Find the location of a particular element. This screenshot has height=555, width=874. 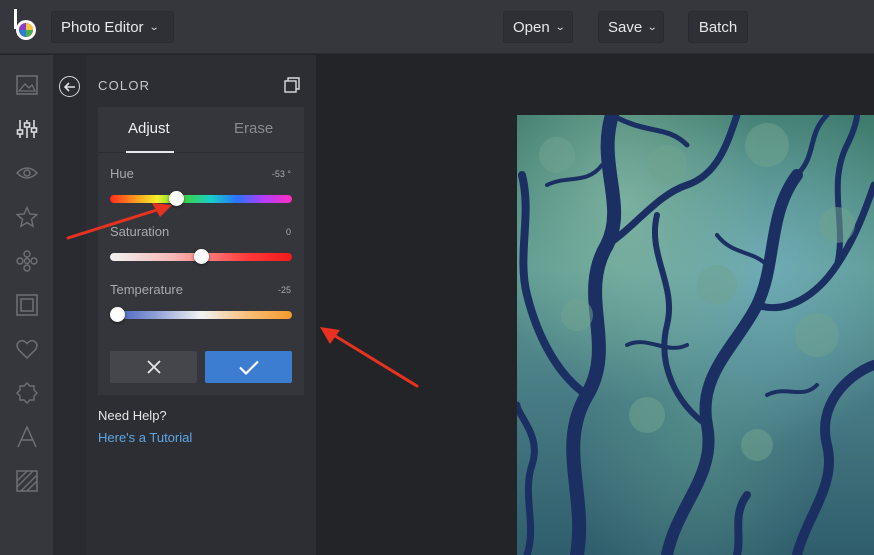

batch-label: Batch is located at coordinates (718, 27).